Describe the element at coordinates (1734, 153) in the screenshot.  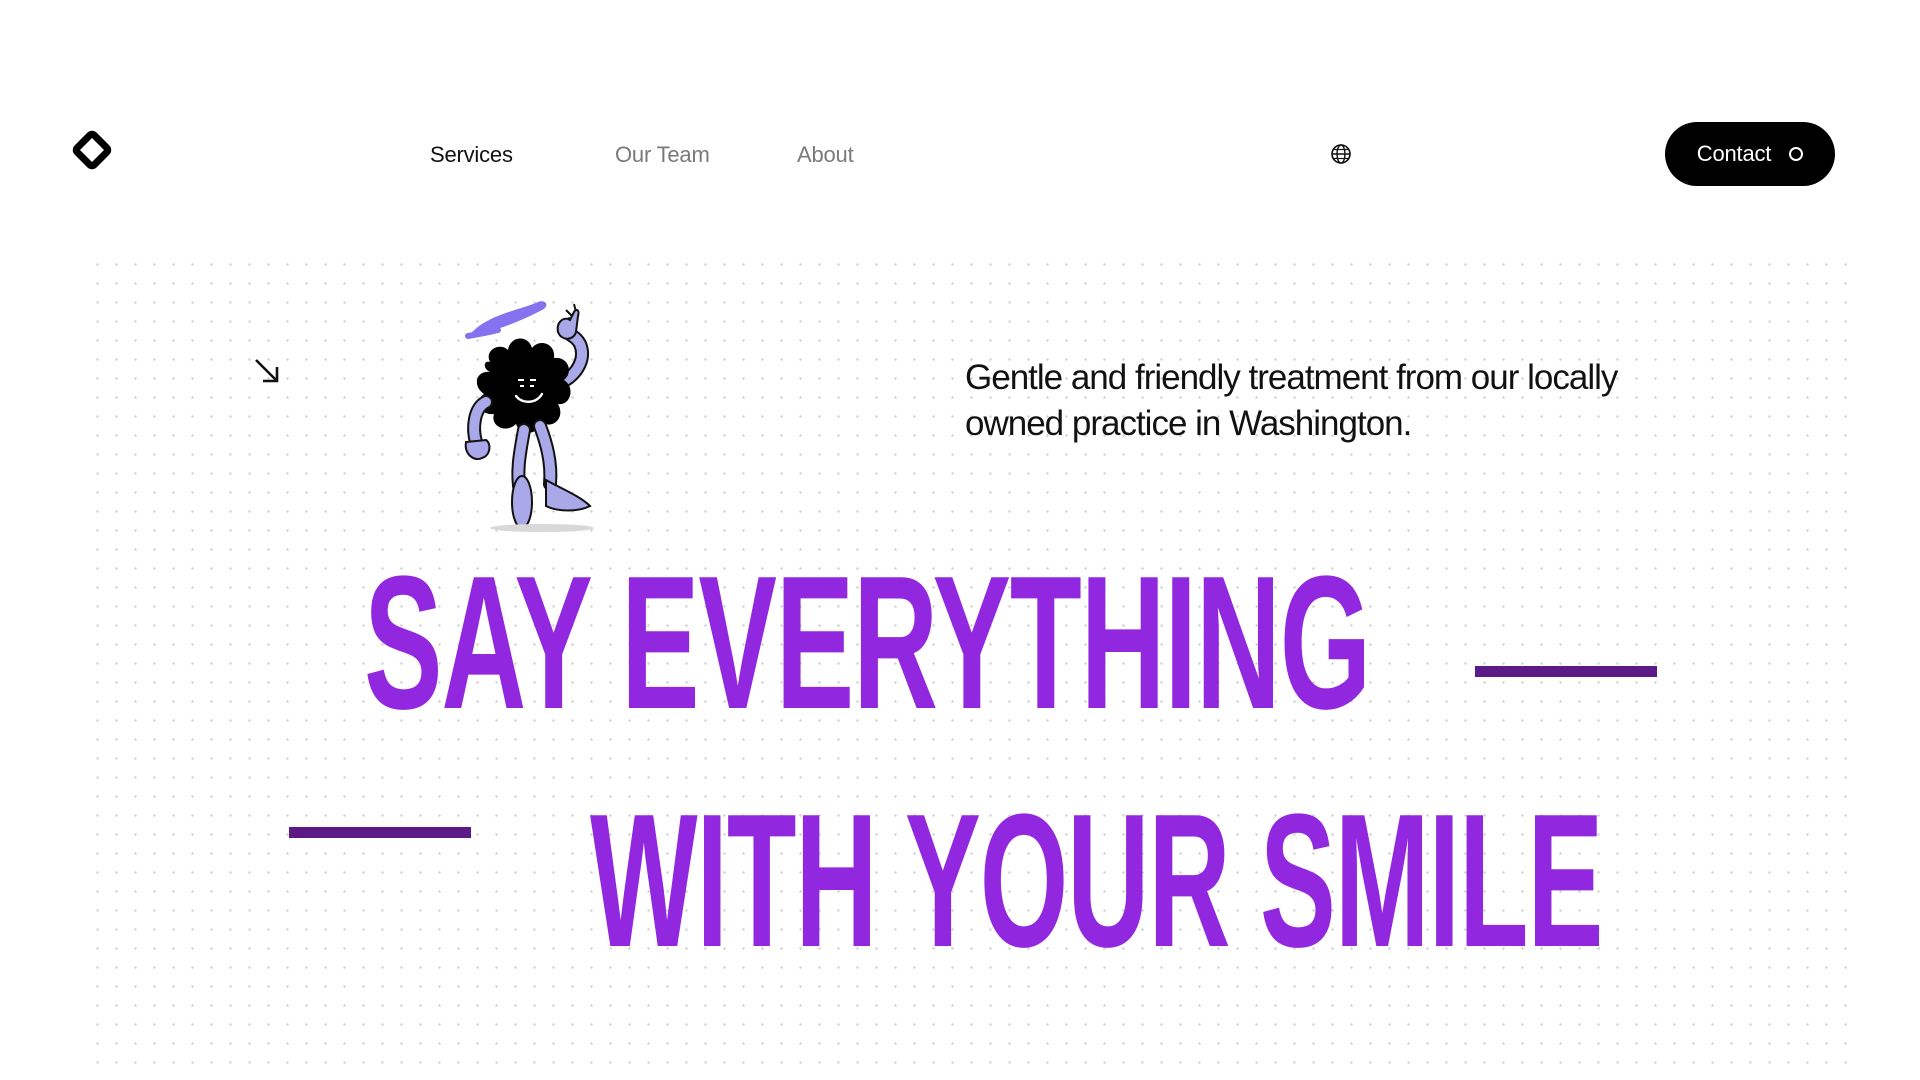
I see `contact-button-label: Contact` at that location.